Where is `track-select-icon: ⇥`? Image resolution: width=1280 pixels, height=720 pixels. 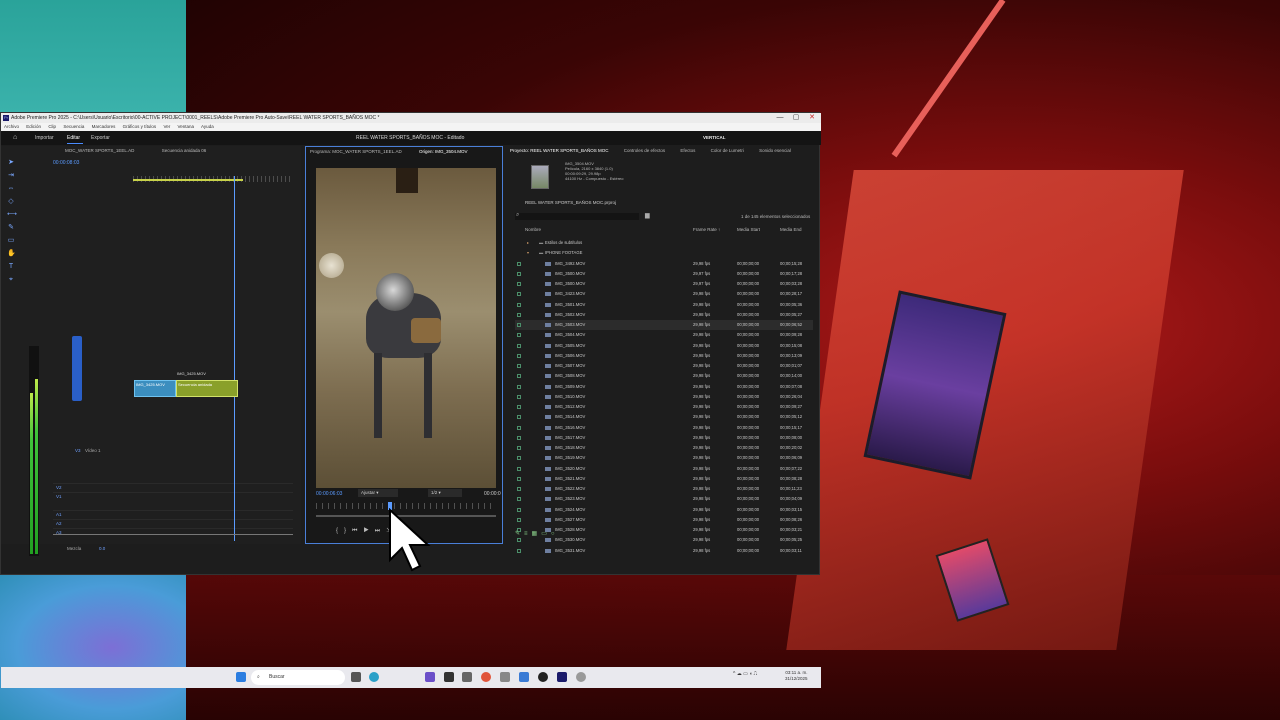
track-select-icon: ⇥ is located at coordinates (11, 176).